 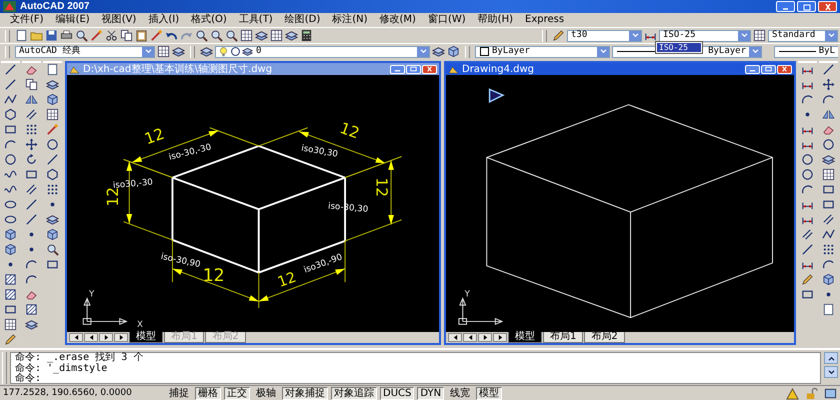 I want to click on drawing-title: Drawing4.dwg, so click(x=498, y=69).